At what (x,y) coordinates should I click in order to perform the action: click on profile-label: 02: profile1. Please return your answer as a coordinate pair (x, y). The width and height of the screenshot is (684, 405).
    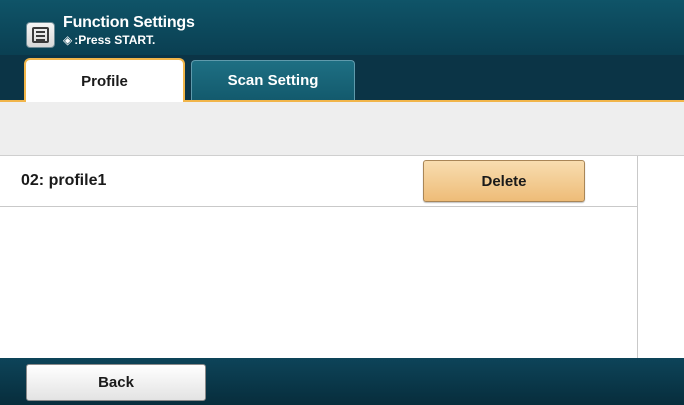
    Looking at the image, I should click on (64, 180).